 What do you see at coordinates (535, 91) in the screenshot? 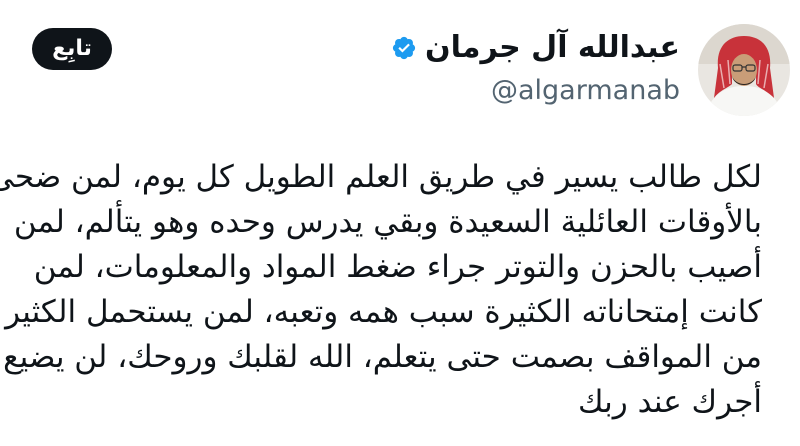
I see `author-handle: @algarmanab` at bounding box center [535, 91].